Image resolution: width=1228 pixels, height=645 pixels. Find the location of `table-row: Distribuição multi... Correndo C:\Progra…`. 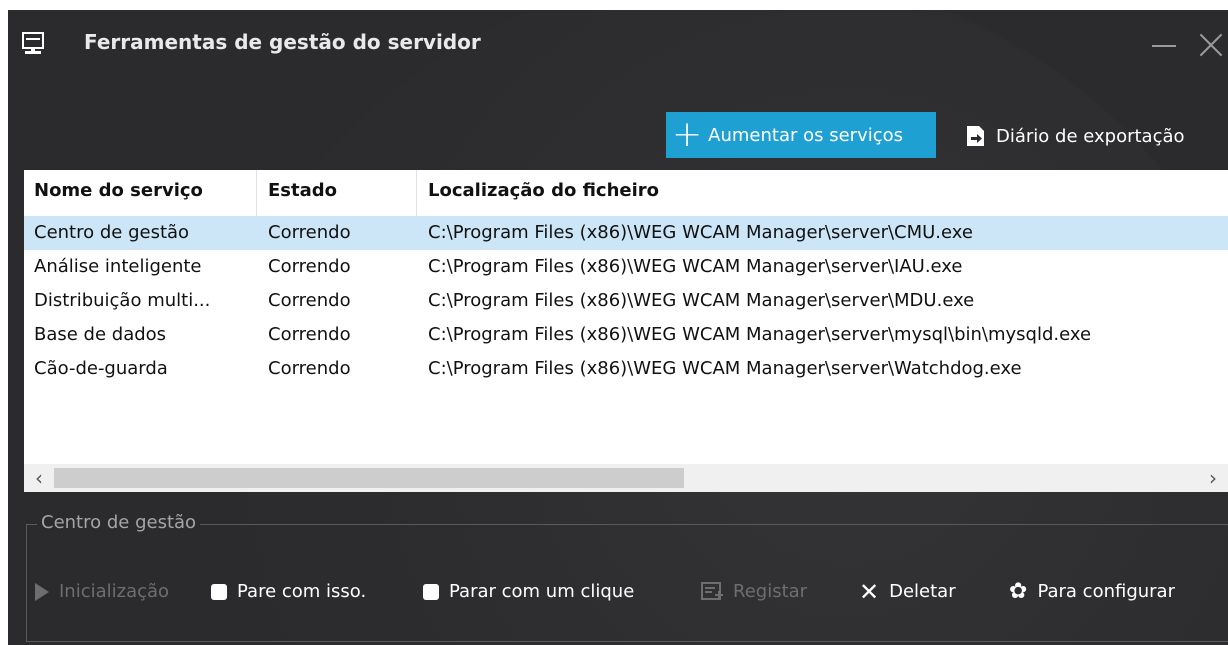

table-row: Distribuição multi... Correndo C:\Progra… is located at coordinates (626, 301).